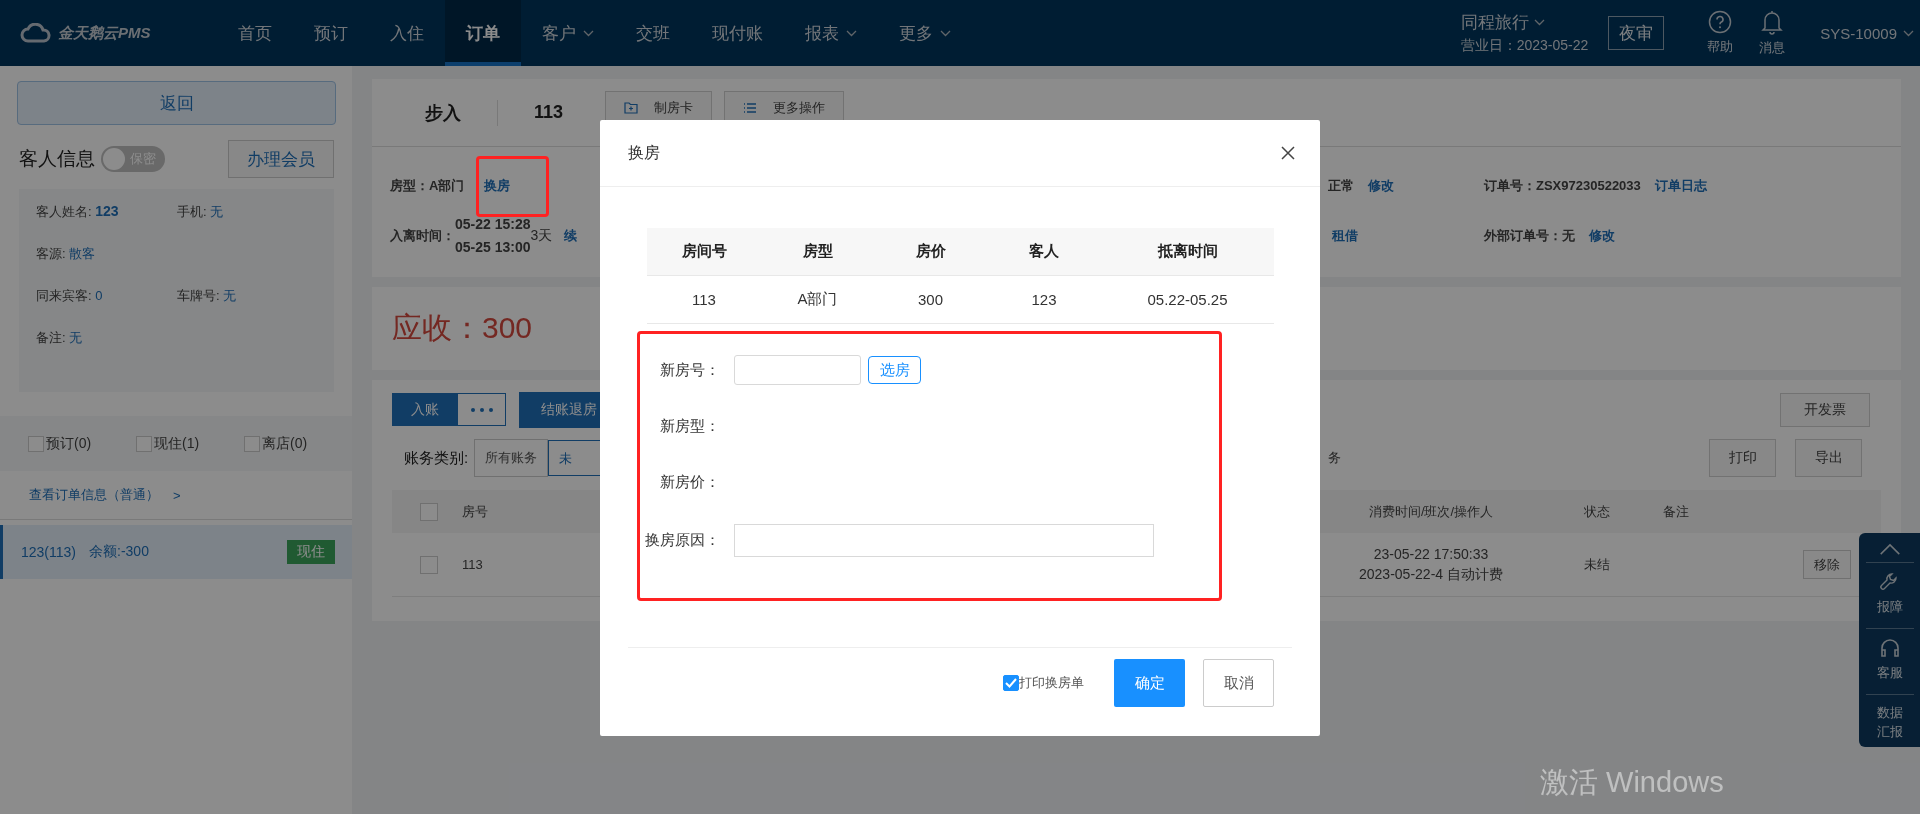 The height and width of the screenshot is (814, 1920). I want to click on stay-label: 入离时间：, so click(422, 236).